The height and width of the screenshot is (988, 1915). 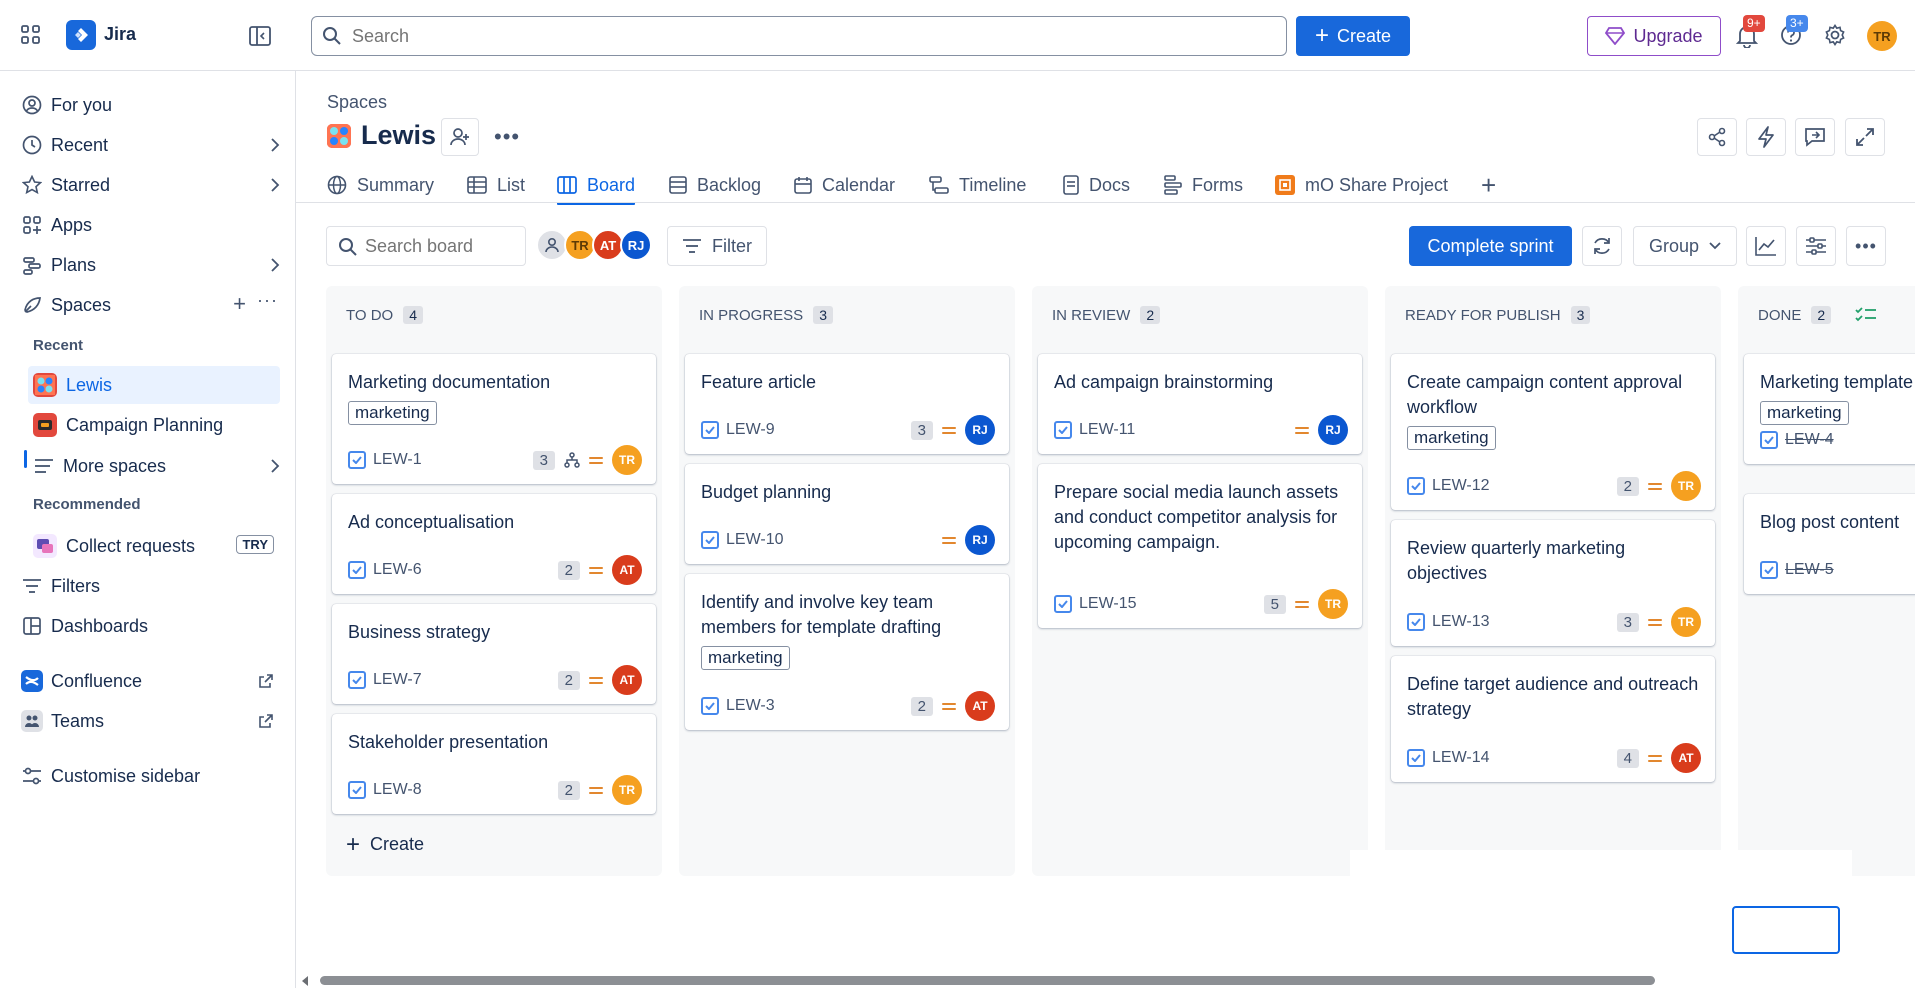 I want to click on global-search-input, so click(x=819, y=36).